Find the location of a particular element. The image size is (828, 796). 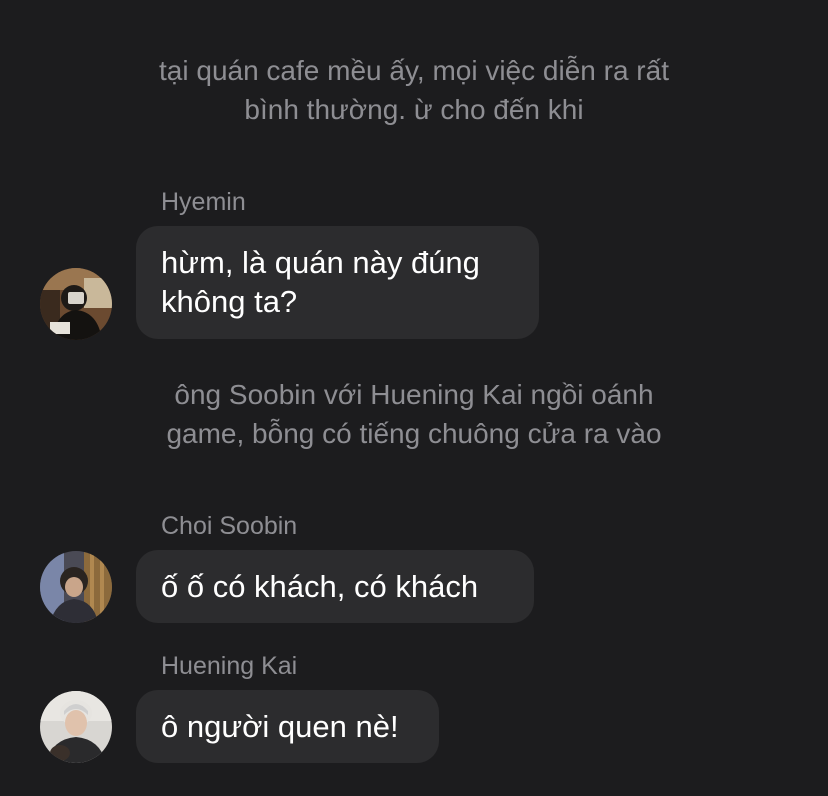

message-text: ố ố có khách, có khách is located at coordinates (320, 586).